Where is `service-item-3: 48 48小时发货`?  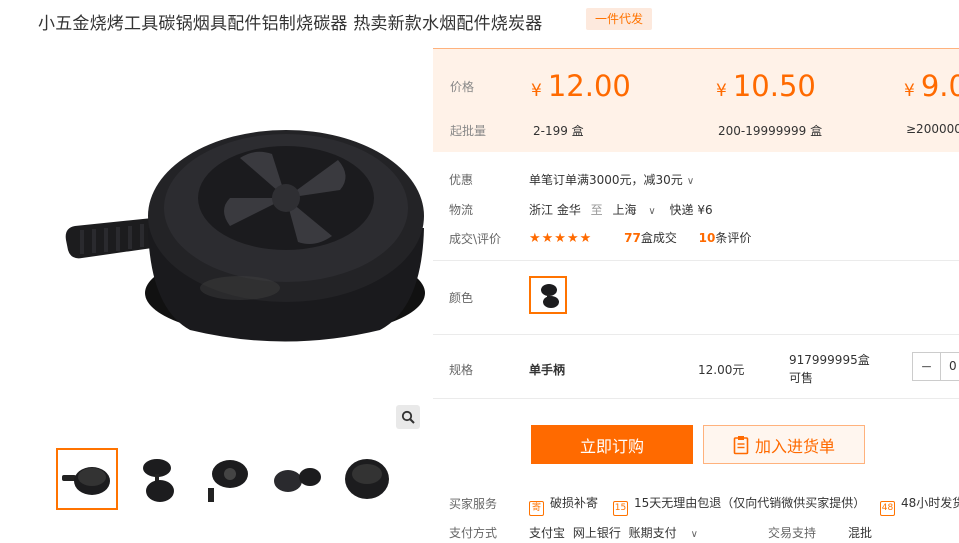 service-item-3: 48 48小时发货 is located at coordinates (919, 505).